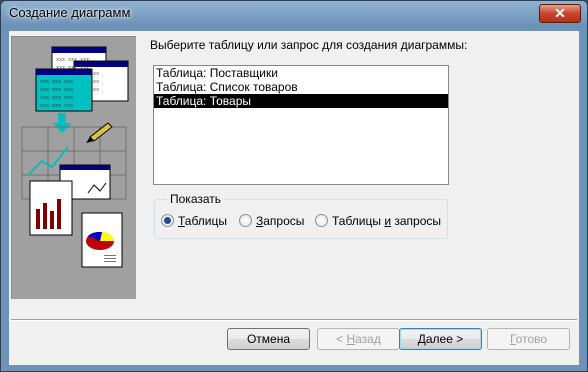  I want to click on separator, so click(294, 320).